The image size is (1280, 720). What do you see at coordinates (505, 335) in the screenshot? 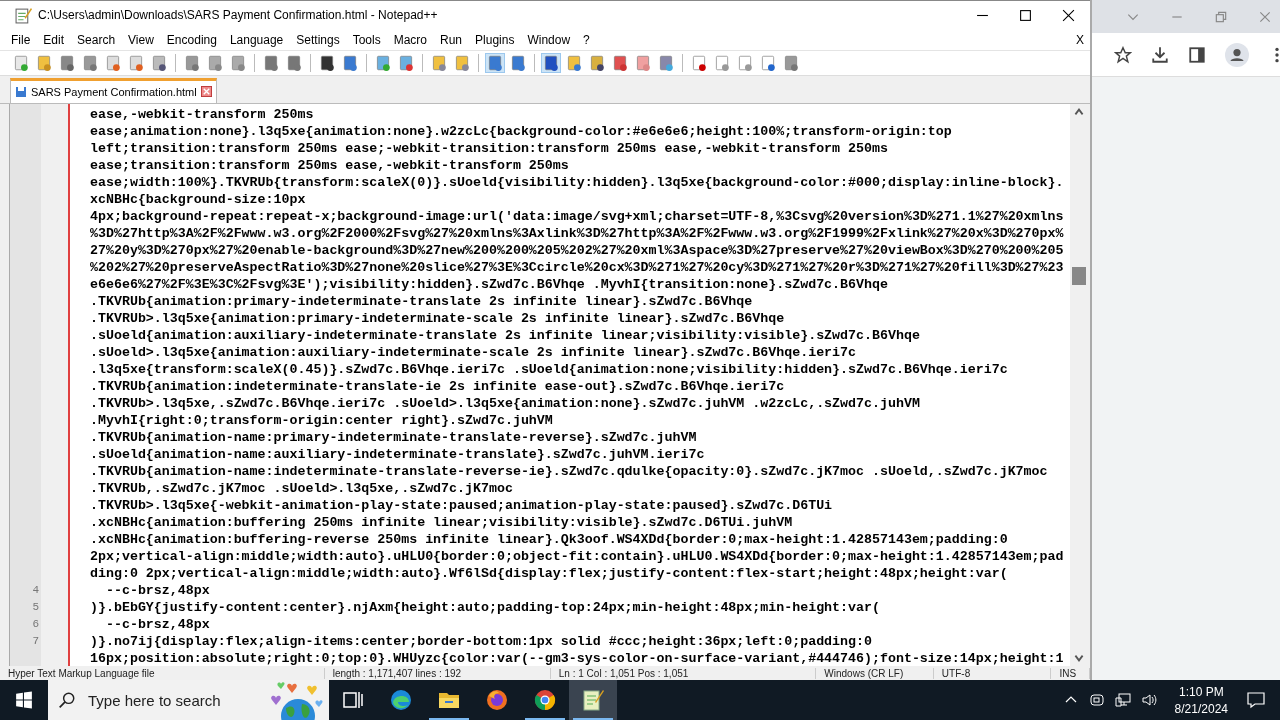
I see `code-line: .sUoeld{animation:auxiliary-indeterminate-translate 2s infinite linear;visibility:visible}.sZwd7c.B6Vhqe` at bounding box center [505, 335].